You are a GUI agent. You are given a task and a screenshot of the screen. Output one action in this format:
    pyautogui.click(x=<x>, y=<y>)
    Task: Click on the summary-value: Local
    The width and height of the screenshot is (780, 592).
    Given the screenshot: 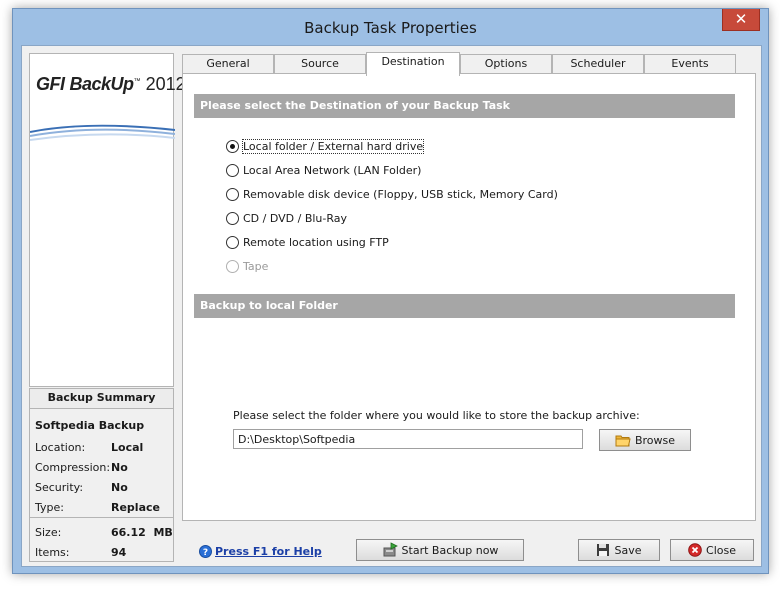 What is the action you would take?
    pyautogui.click(x=127, y=447)
    